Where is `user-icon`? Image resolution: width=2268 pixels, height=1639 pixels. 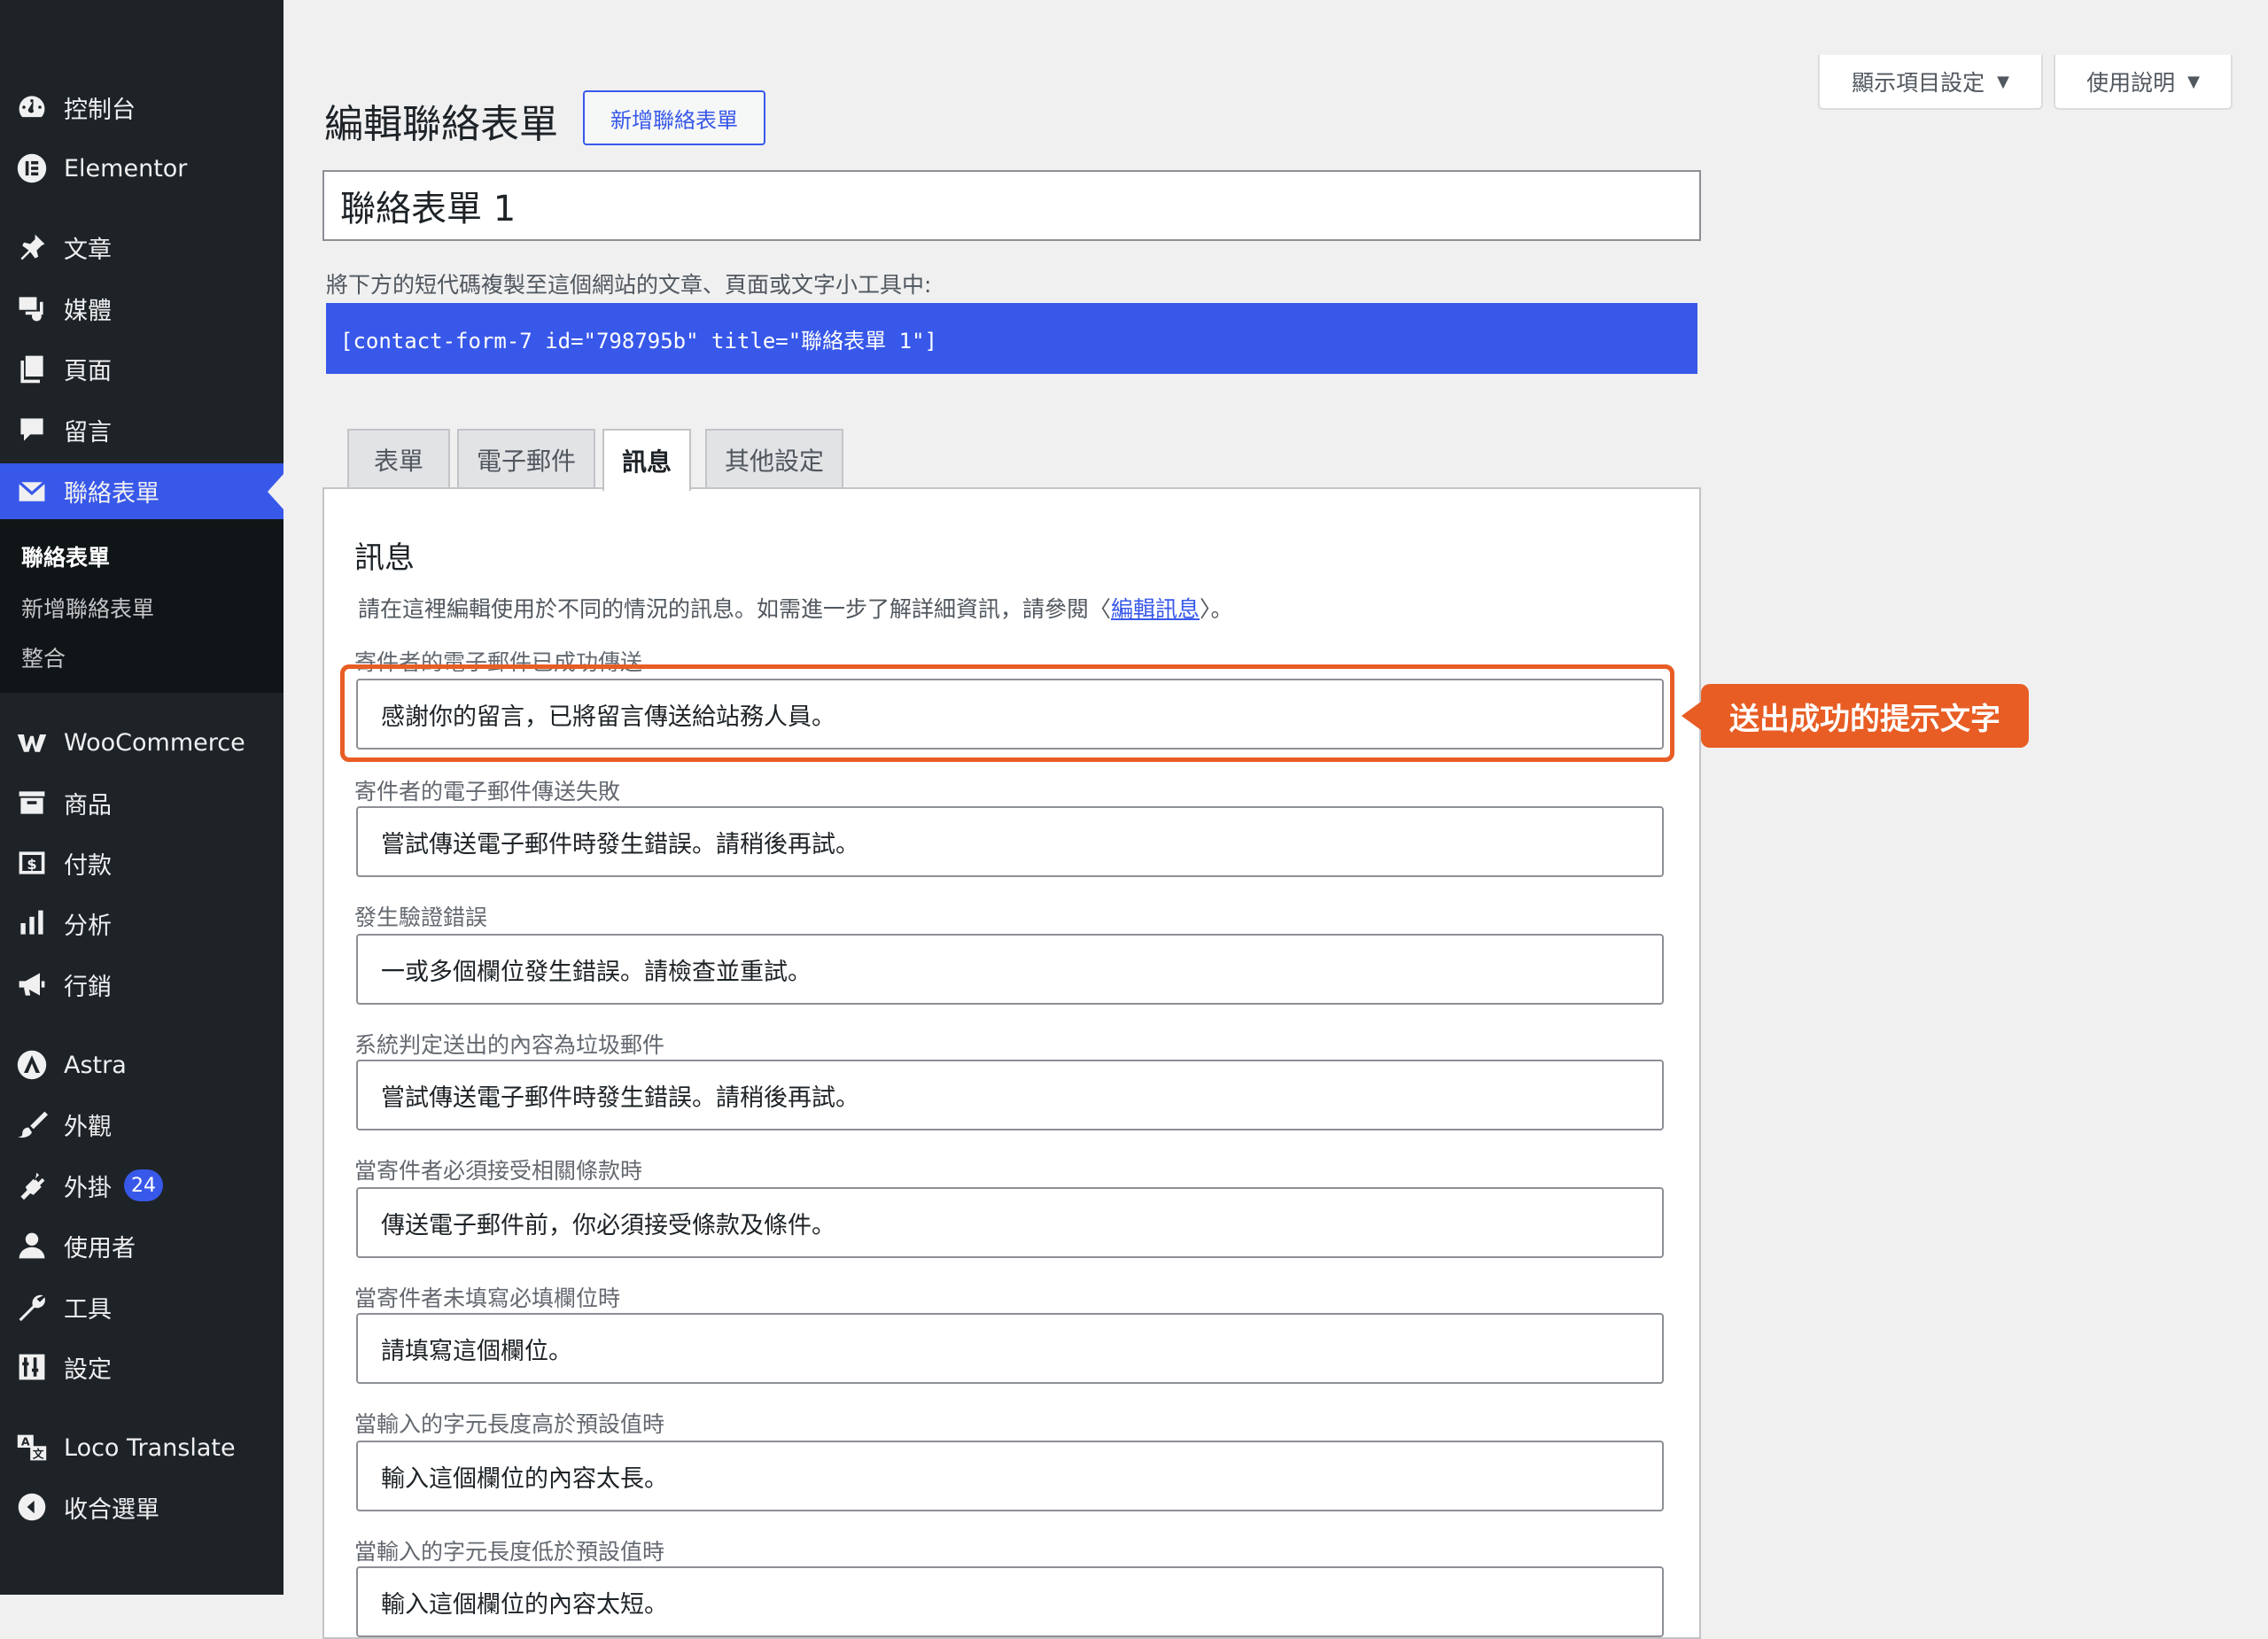 user-icon is located at coordinates (32, 1245).